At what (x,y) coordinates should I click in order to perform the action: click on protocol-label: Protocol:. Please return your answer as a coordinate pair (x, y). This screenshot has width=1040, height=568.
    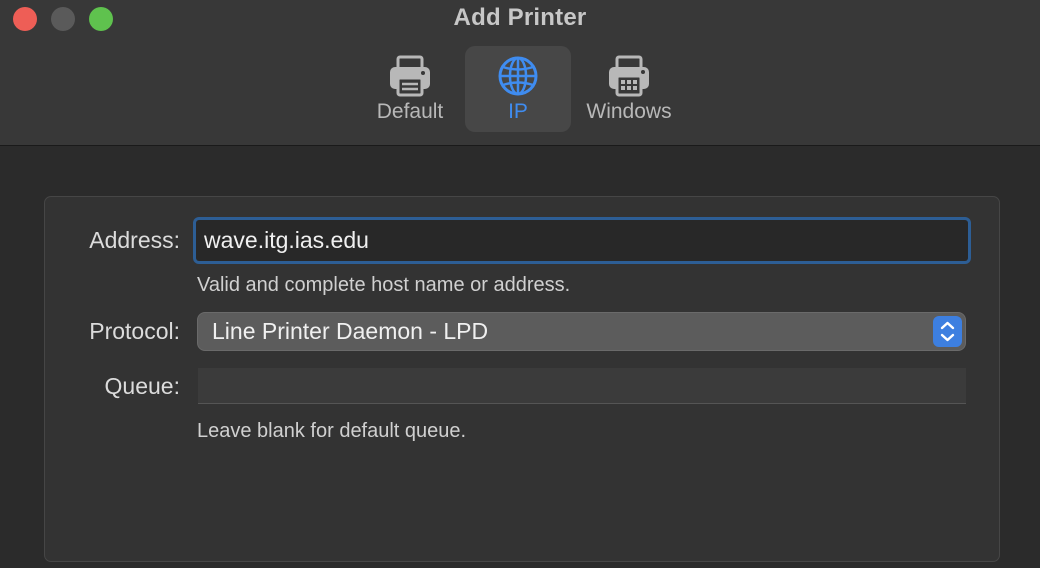
    Looking at the image, I should click on (134, 331).